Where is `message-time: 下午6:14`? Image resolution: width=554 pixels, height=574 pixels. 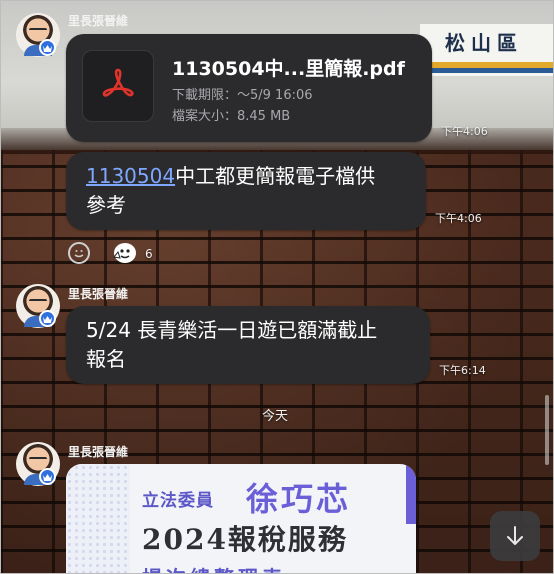 message-time: 下午6:14 is located at coordinates (462, 370).